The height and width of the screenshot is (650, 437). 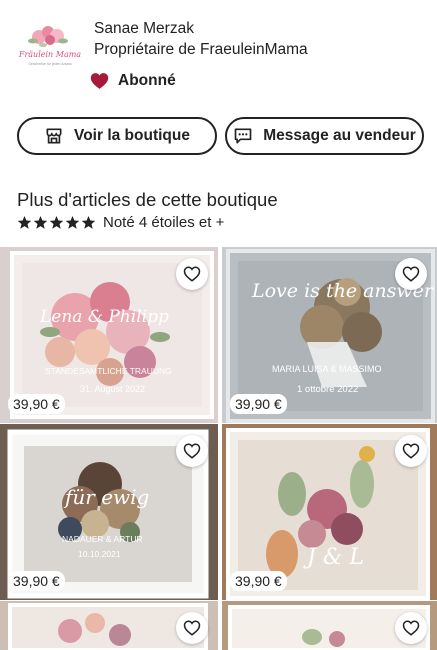 I want to click on message-seller-button: Message au vendeur, so click(x=324, y=136).